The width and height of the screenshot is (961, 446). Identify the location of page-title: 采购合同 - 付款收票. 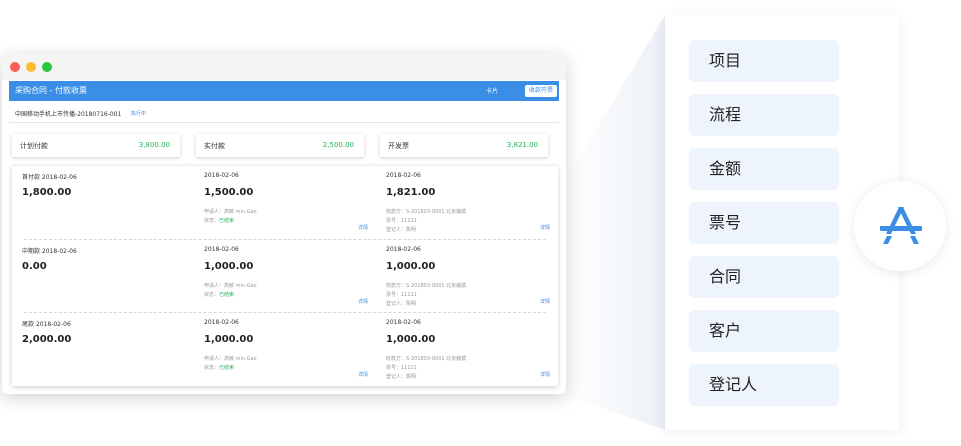
(51, 90).